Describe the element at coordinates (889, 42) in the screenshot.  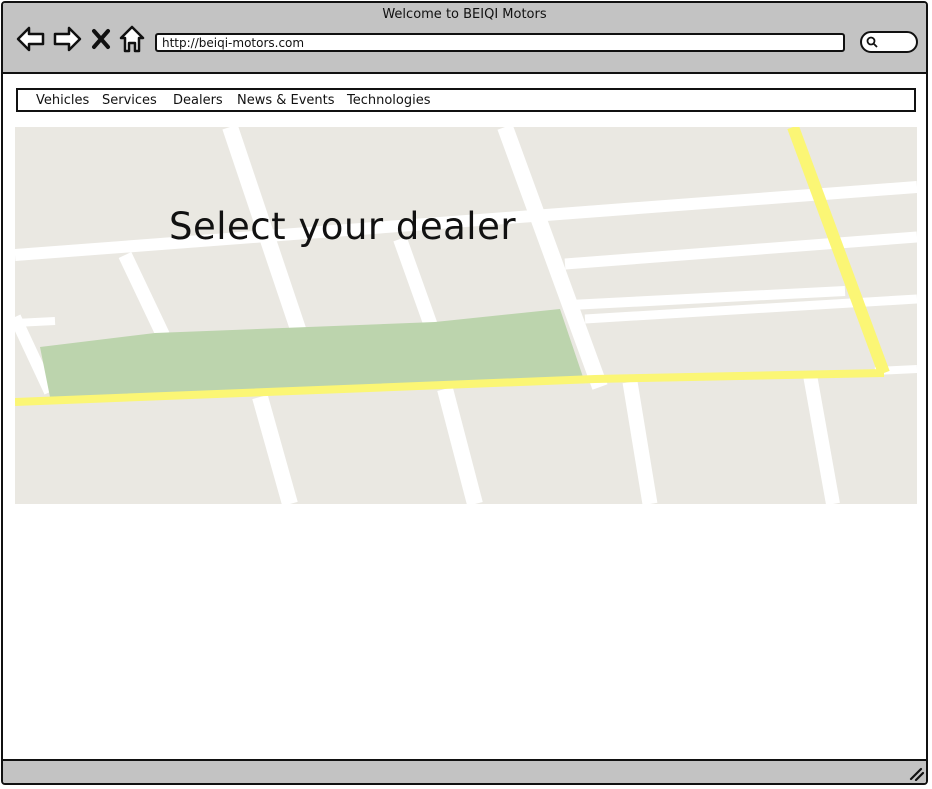
I see `search-box` at that location.